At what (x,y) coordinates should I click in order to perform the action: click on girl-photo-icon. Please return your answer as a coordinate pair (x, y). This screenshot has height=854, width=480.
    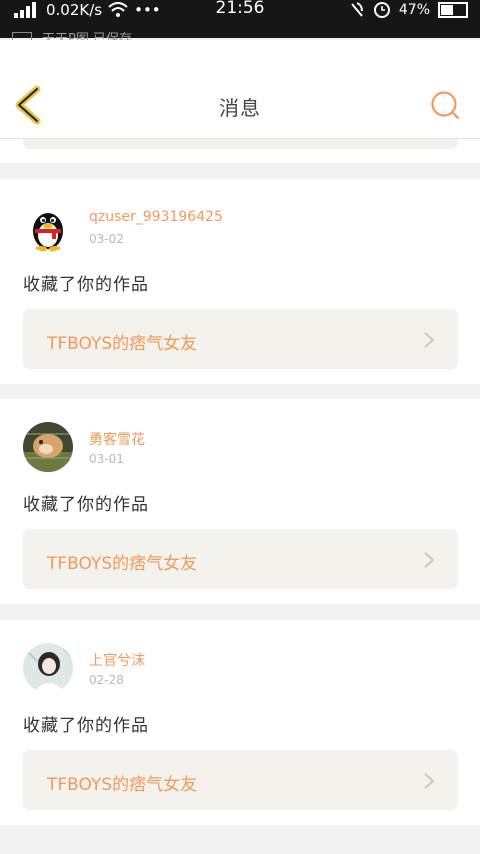
    Looking at the image, I should click on (48, 668).